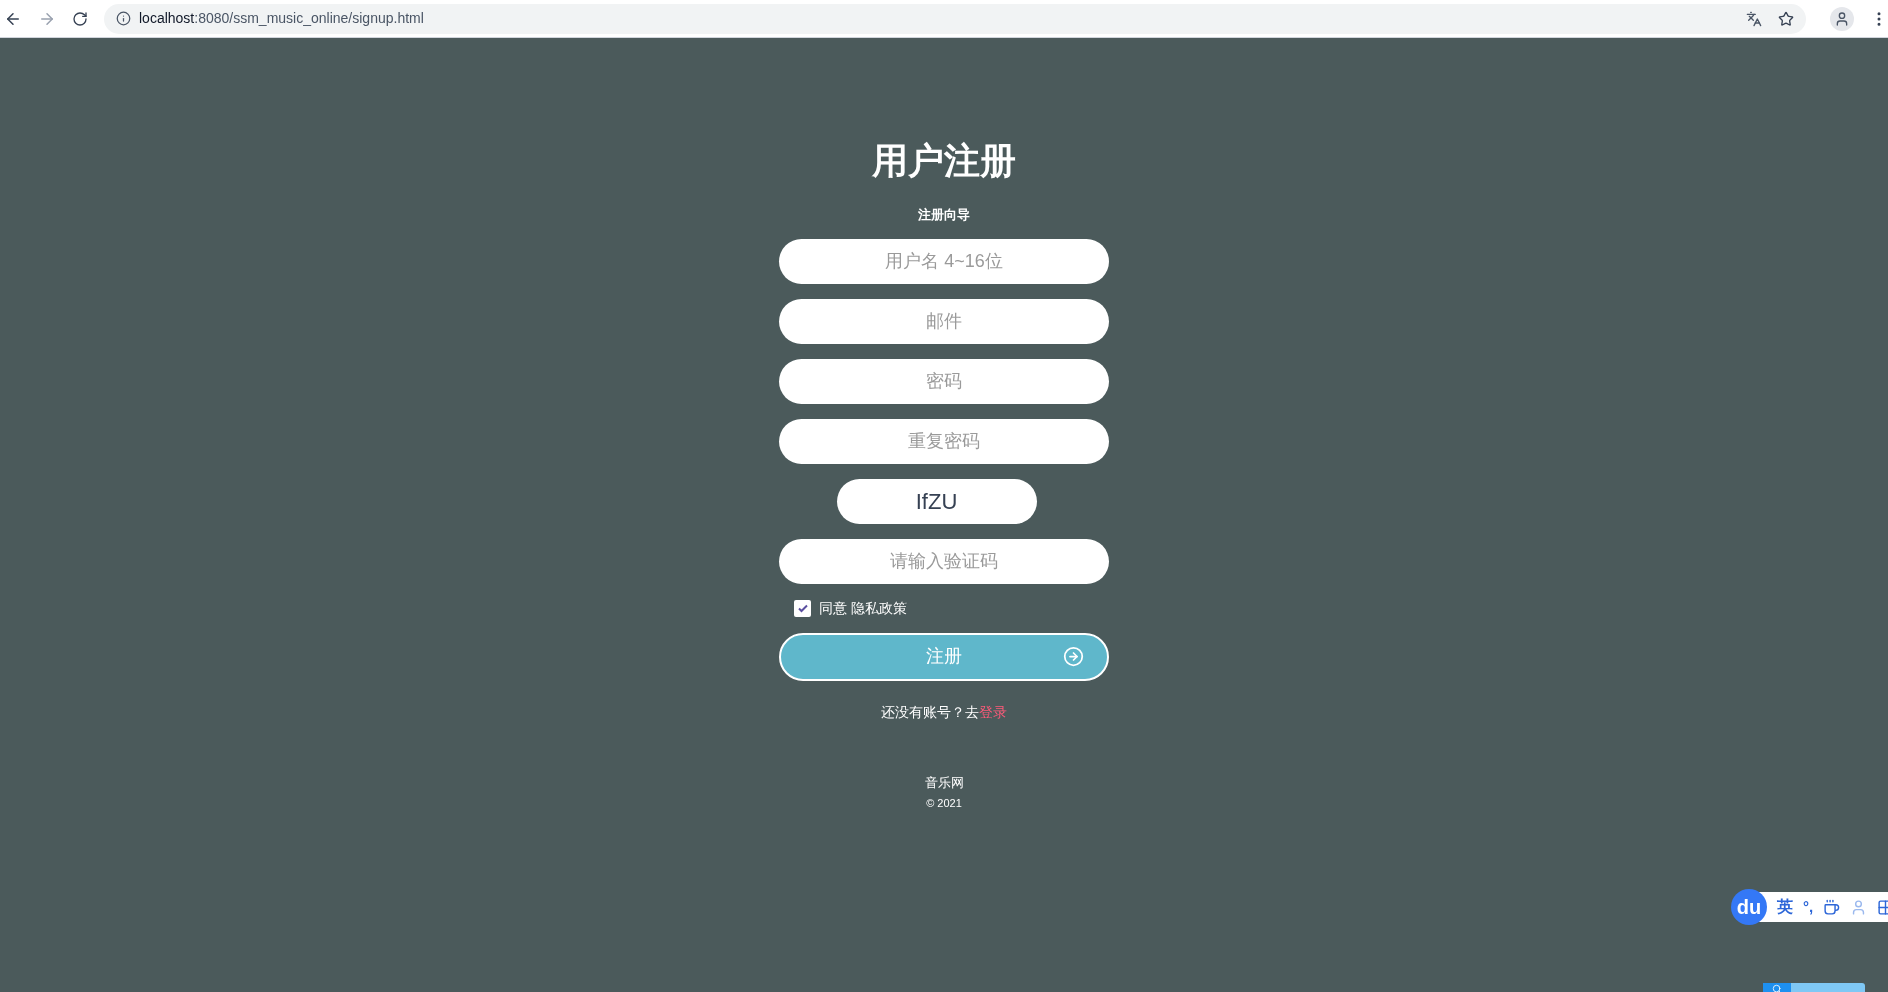 This screenshot has height=992, width=1888. Describe the element at coordinates (80, 18) in the screenshot. I see `reload-icon` at that location.